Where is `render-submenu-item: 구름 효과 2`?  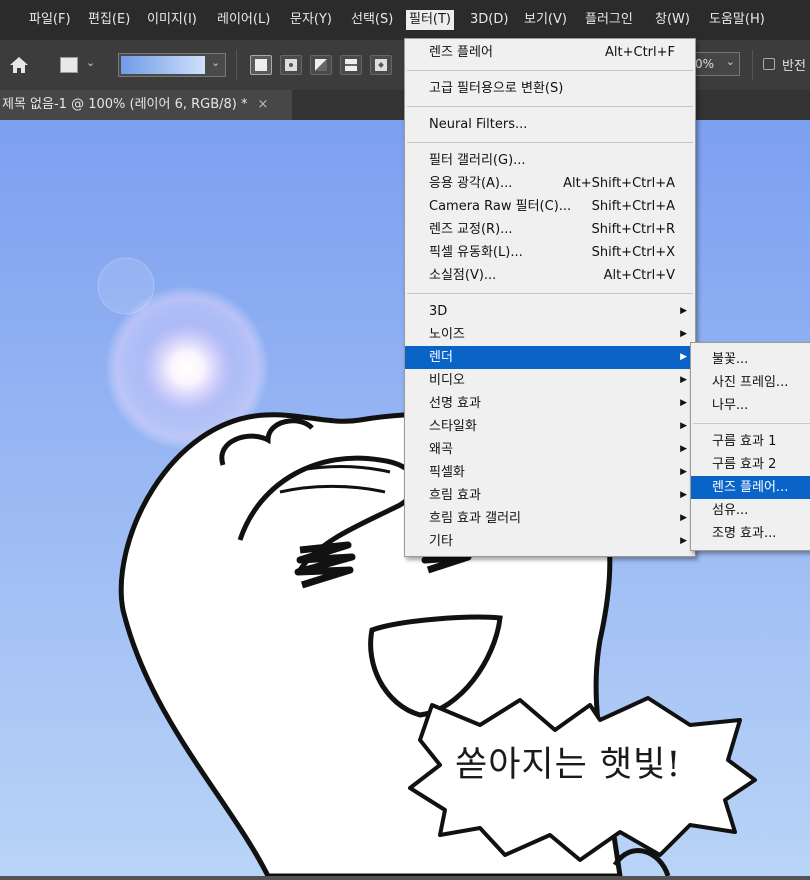 render-submenu-item: 구름 효과 2 is located at coordinates (750, 464).